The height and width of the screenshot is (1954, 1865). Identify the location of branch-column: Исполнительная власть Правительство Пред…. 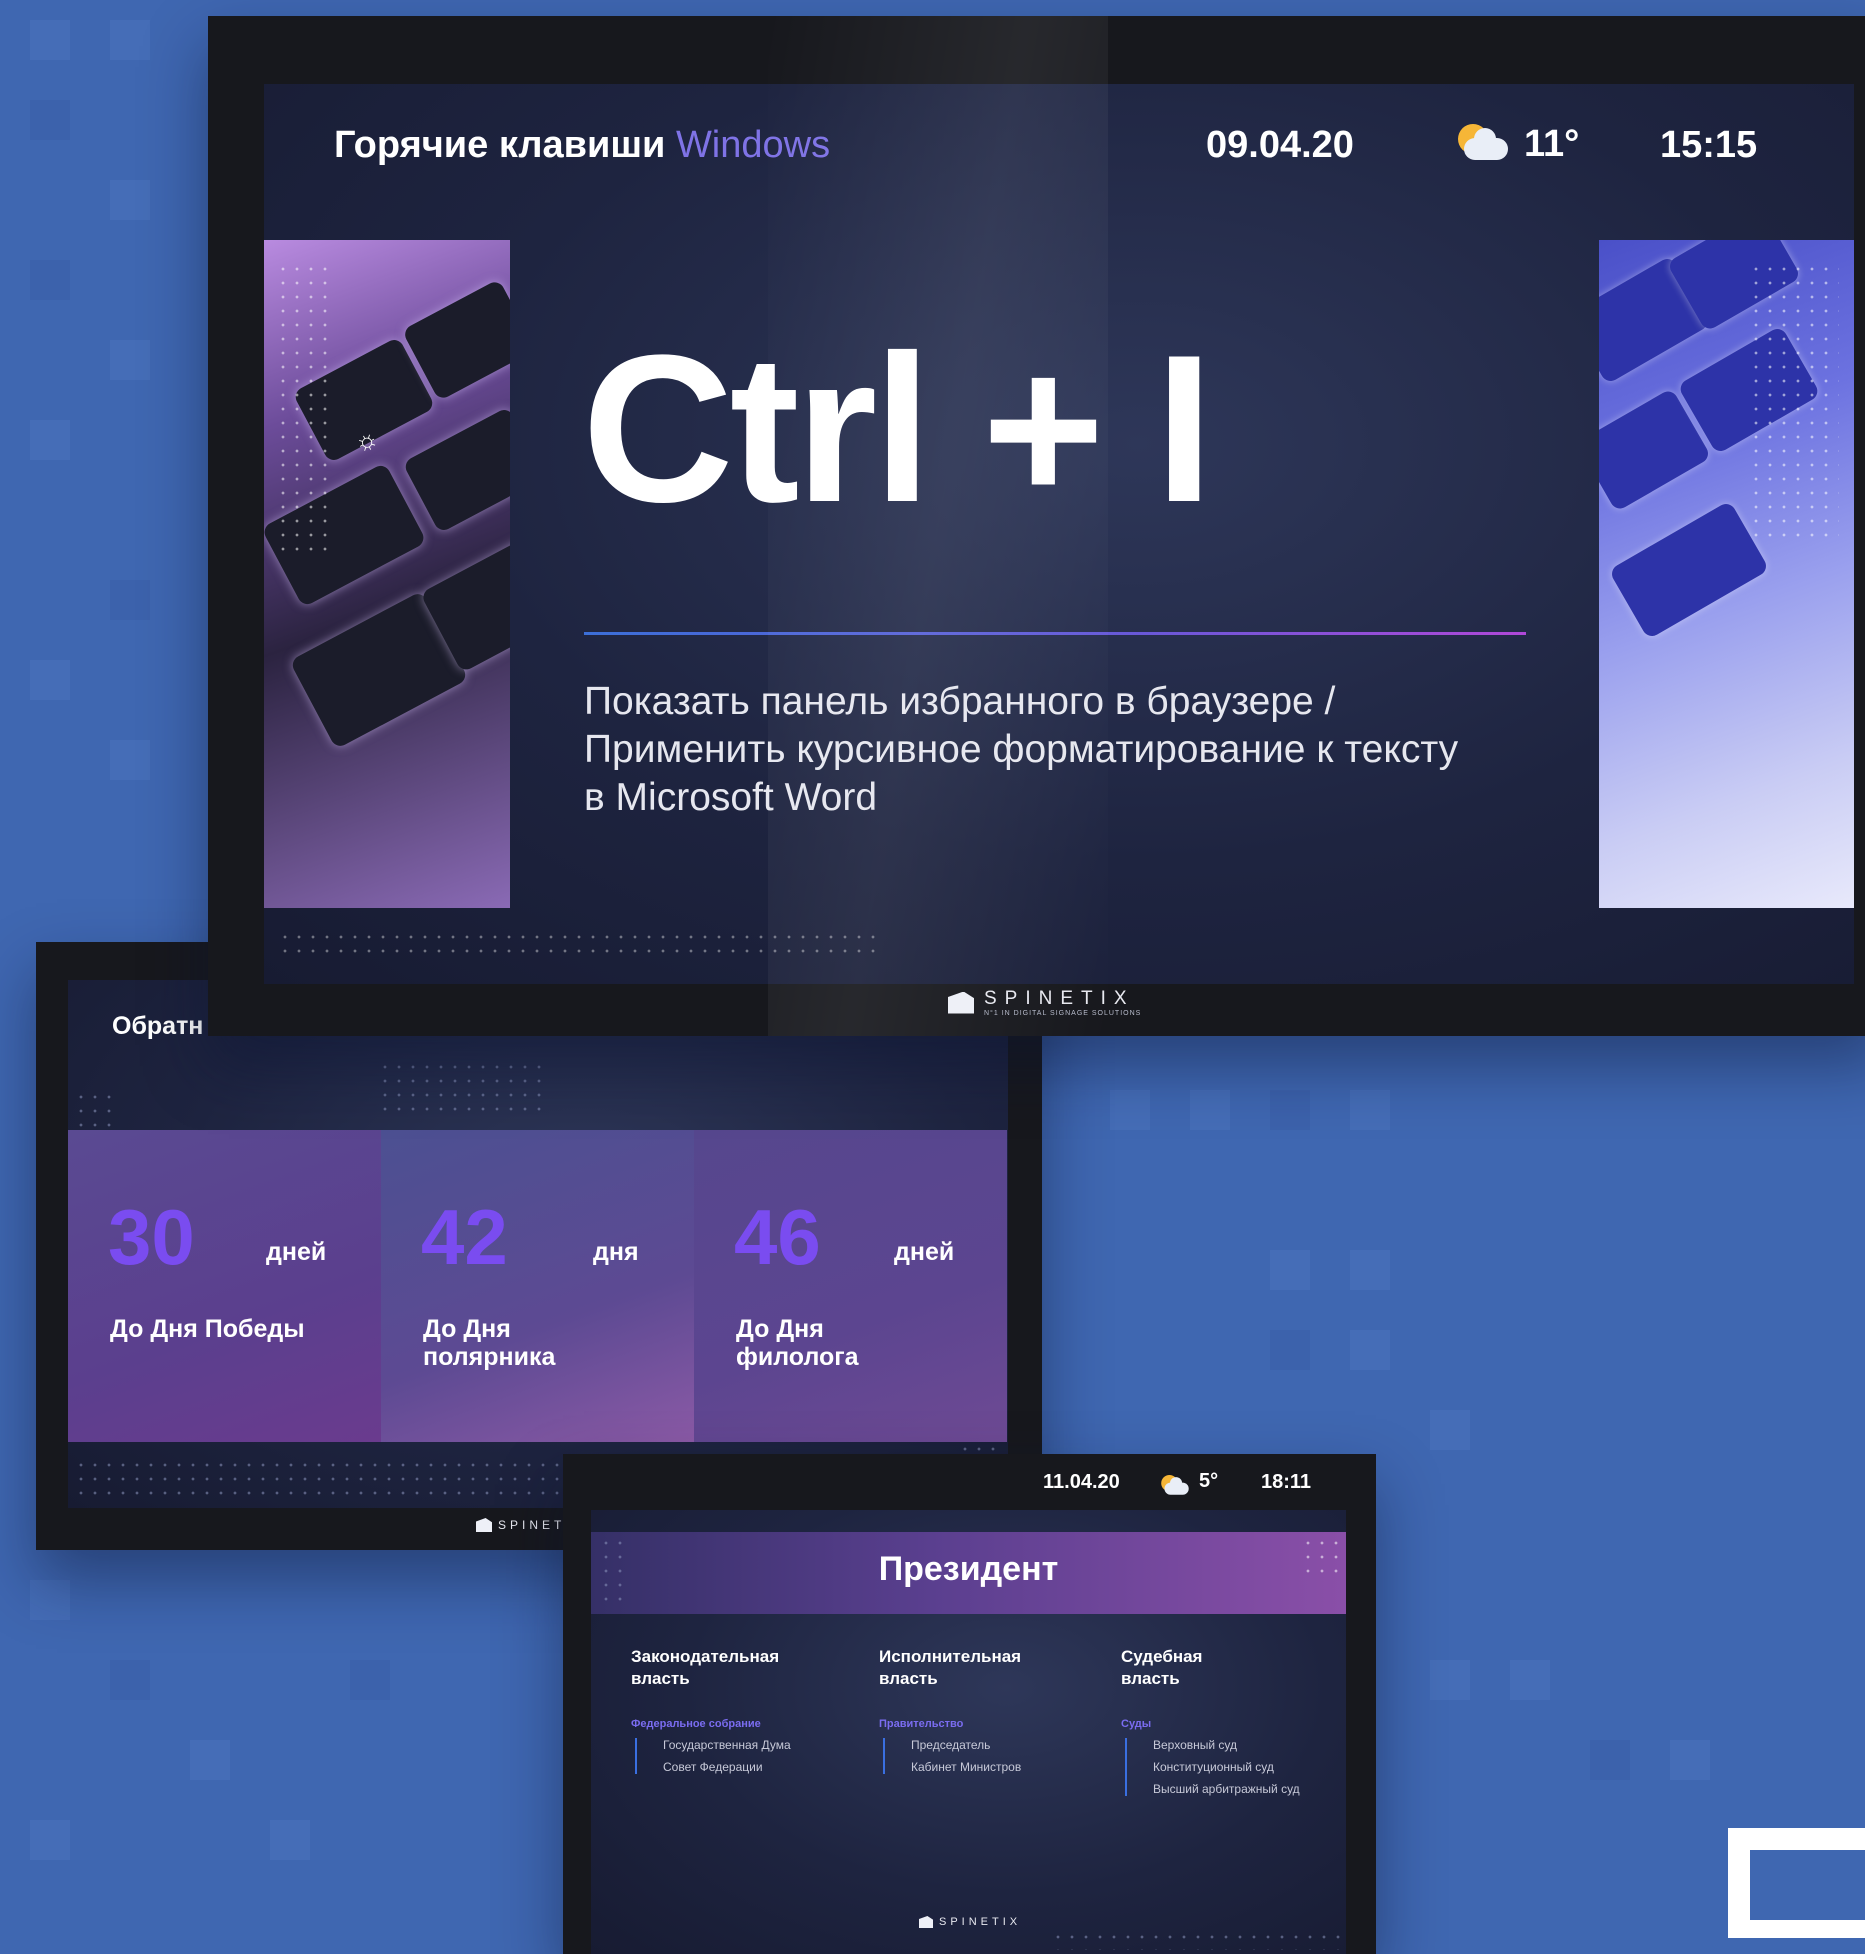
(999, 1714).